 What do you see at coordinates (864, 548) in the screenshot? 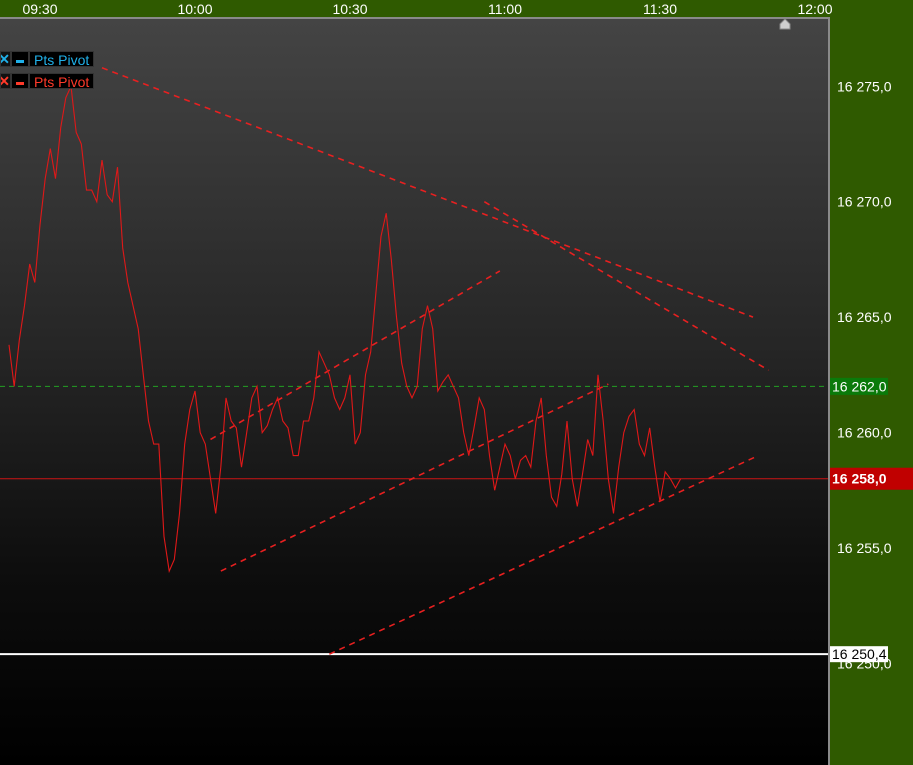
I see `price-tick-label: 16 255,0` at bounding box center [864, 548].